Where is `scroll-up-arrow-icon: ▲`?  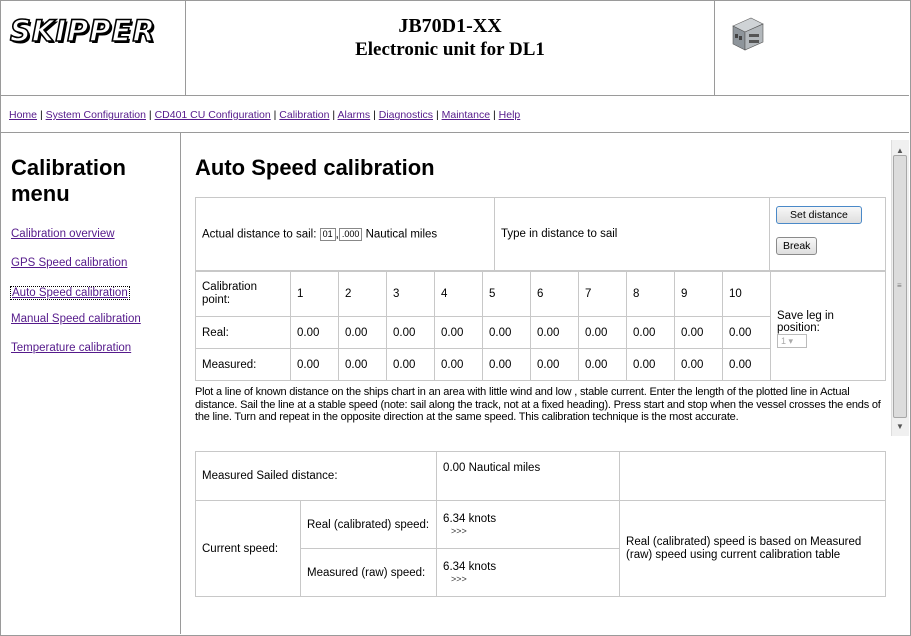
scroll-up-arrow-icon: ▲ is located at coordinates (900, 150).